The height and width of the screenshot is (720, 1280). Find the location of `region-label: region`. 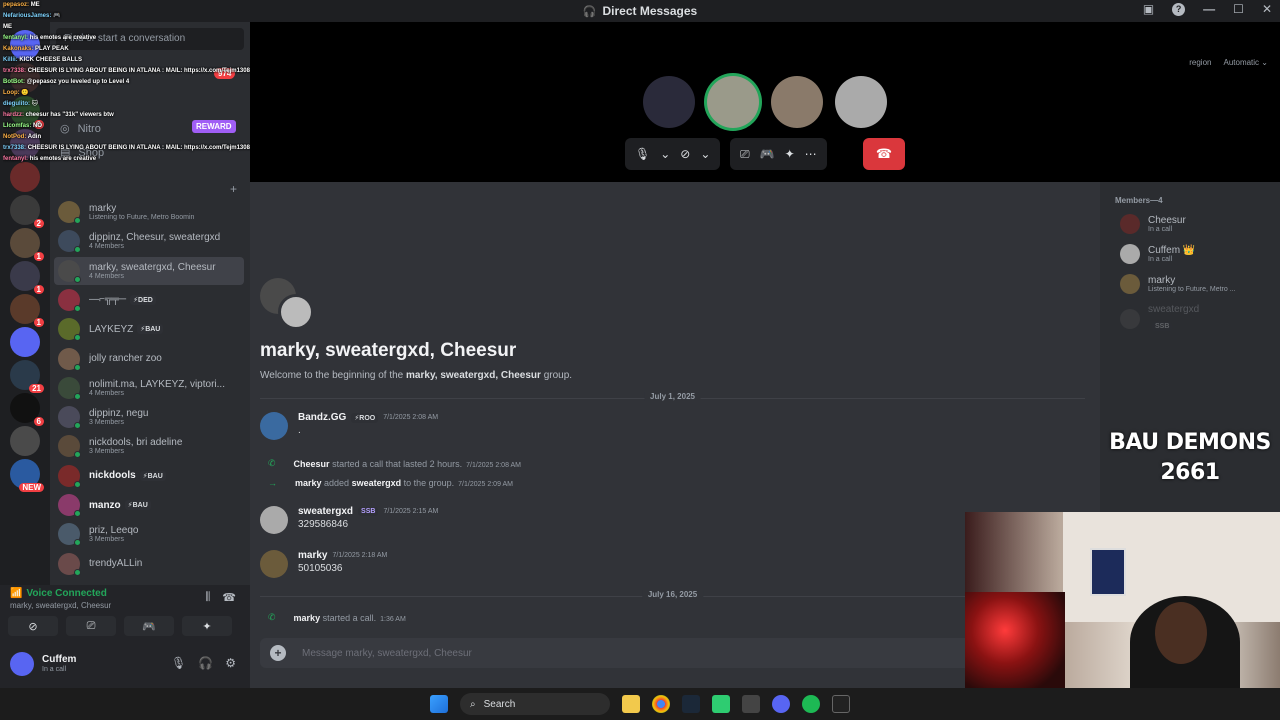

region-label: region is located at coordinates (1200, 62).